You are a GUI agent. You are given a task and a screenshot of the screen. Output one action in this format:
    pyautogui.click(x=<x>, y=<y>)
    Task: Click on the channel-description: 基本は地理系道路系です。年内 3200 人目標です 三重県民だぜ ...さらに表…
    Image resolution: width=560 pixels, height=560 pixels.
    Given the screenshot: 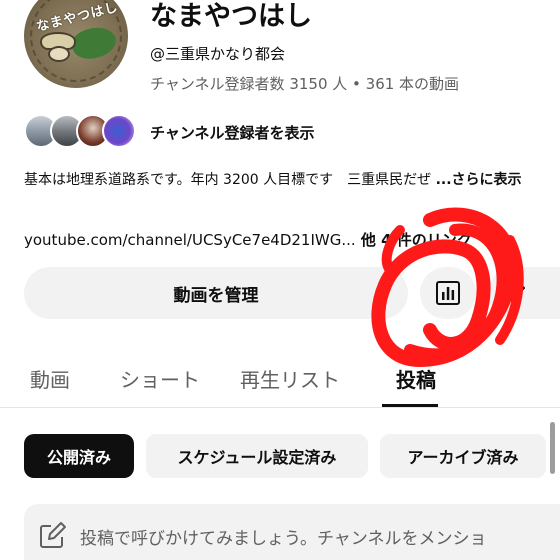 What is the action you would take?
    pyautogui.click(x=280, y=180)
    